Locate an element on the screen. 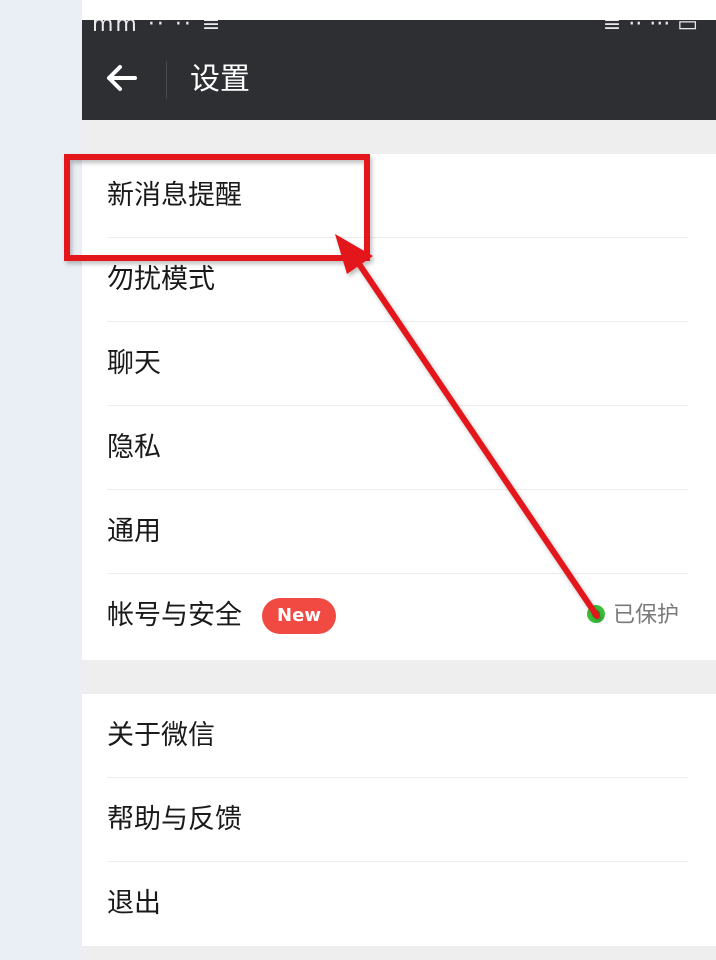 Image resolution: width=716 pixels, height=960 pixels. arrow-left-icon is located at coordinates (122, 80).